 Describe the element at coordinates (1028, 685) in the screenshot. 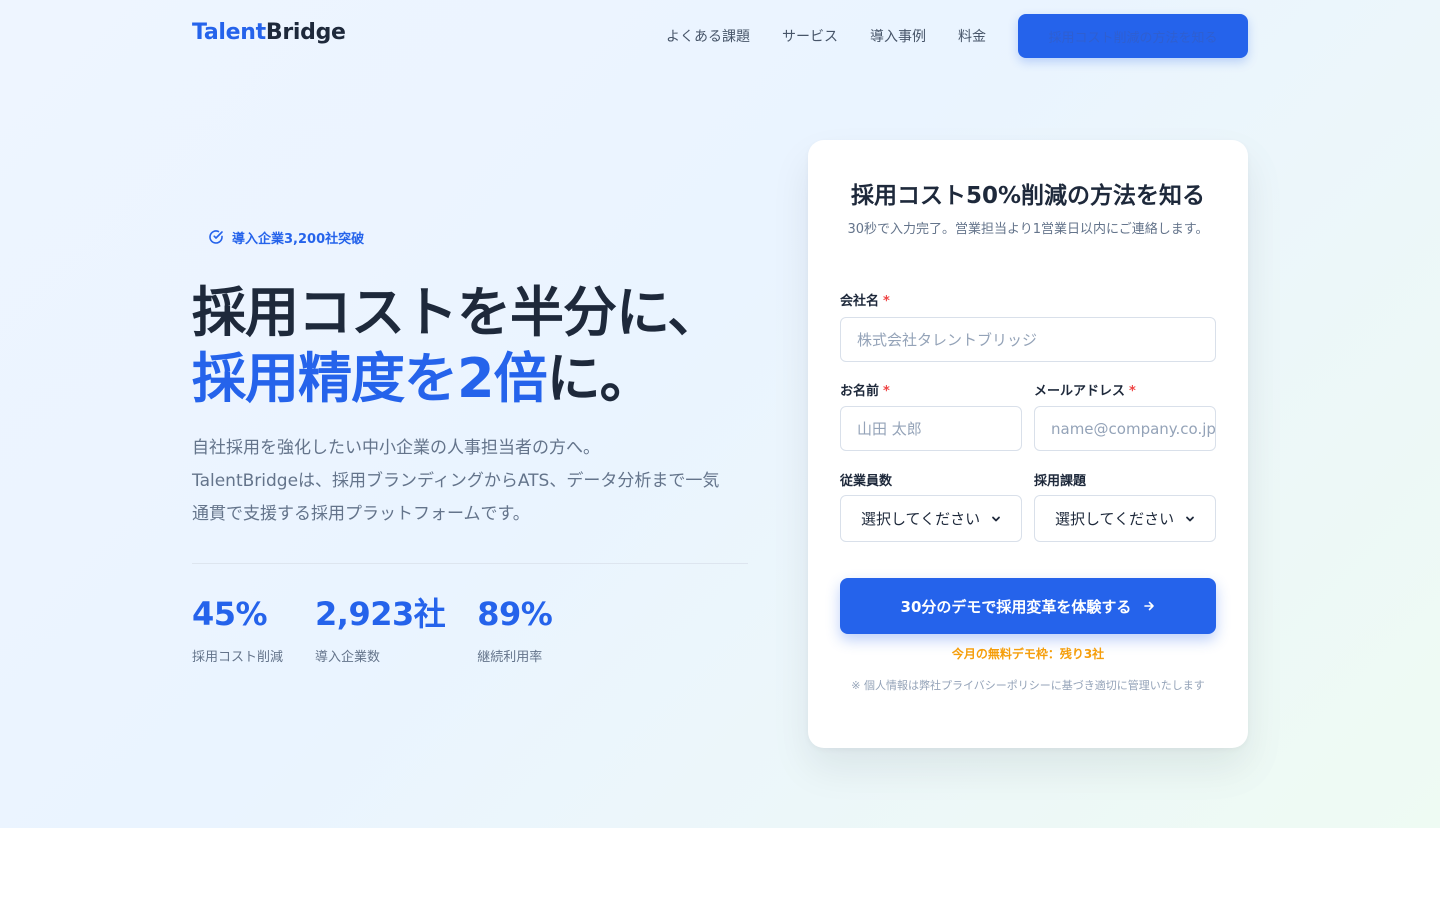

I see `privacy-note: ※ 個人情報は弊社プライバシーポリシーに基づき適切に管理いたします` at that location.